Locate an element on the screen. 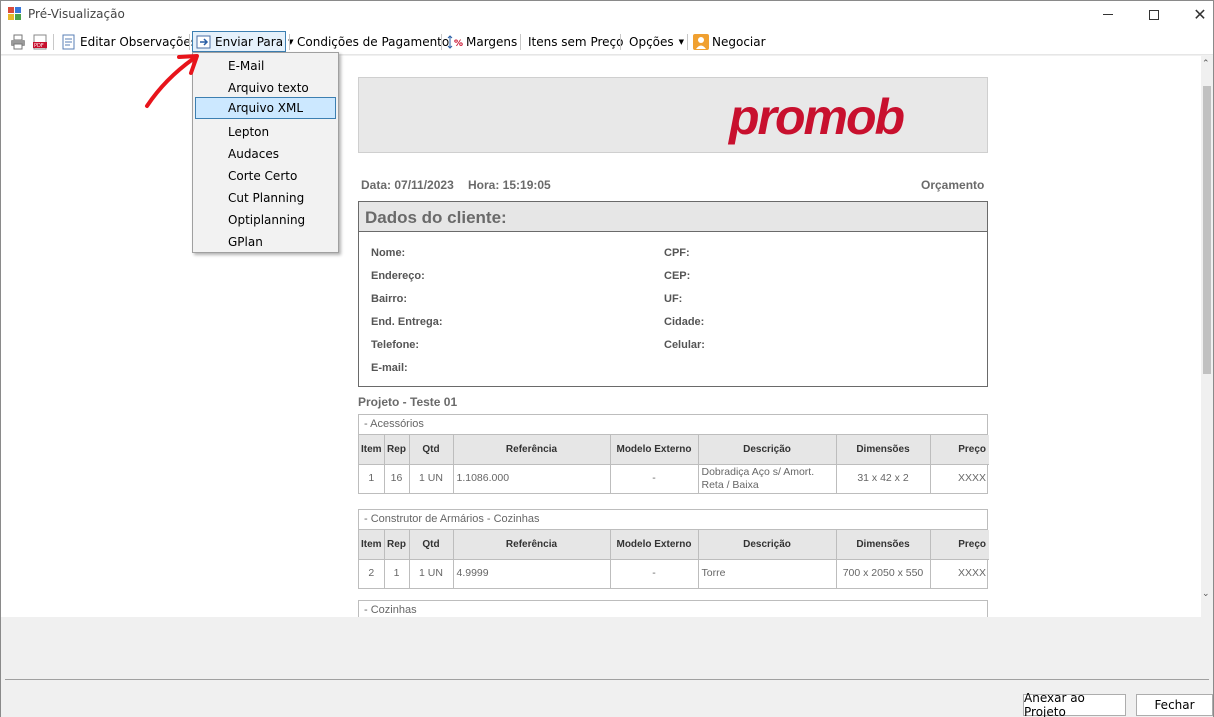  notes-icon is located at coordinates (69, 42).